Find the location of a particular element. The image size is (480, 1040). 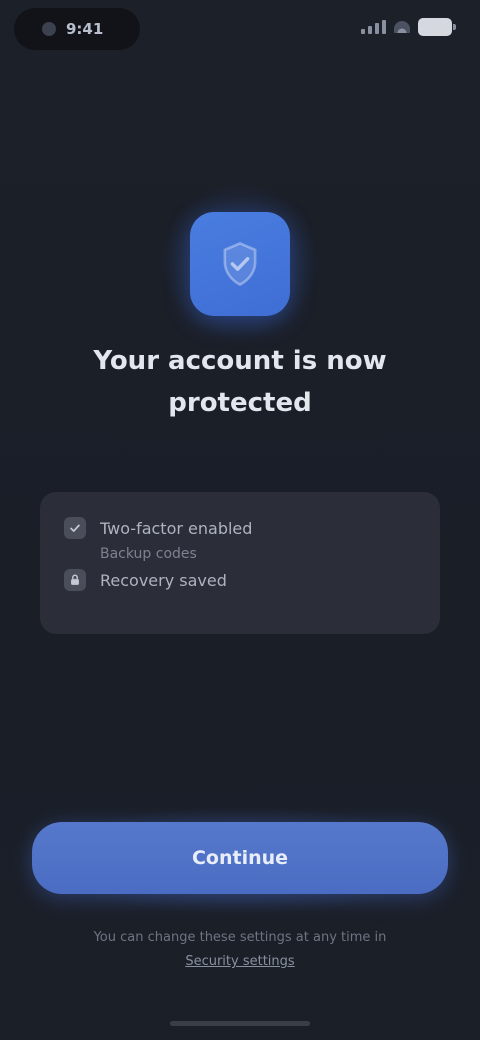

security-settings-link: Security settings is located at coordinates (239, 961).